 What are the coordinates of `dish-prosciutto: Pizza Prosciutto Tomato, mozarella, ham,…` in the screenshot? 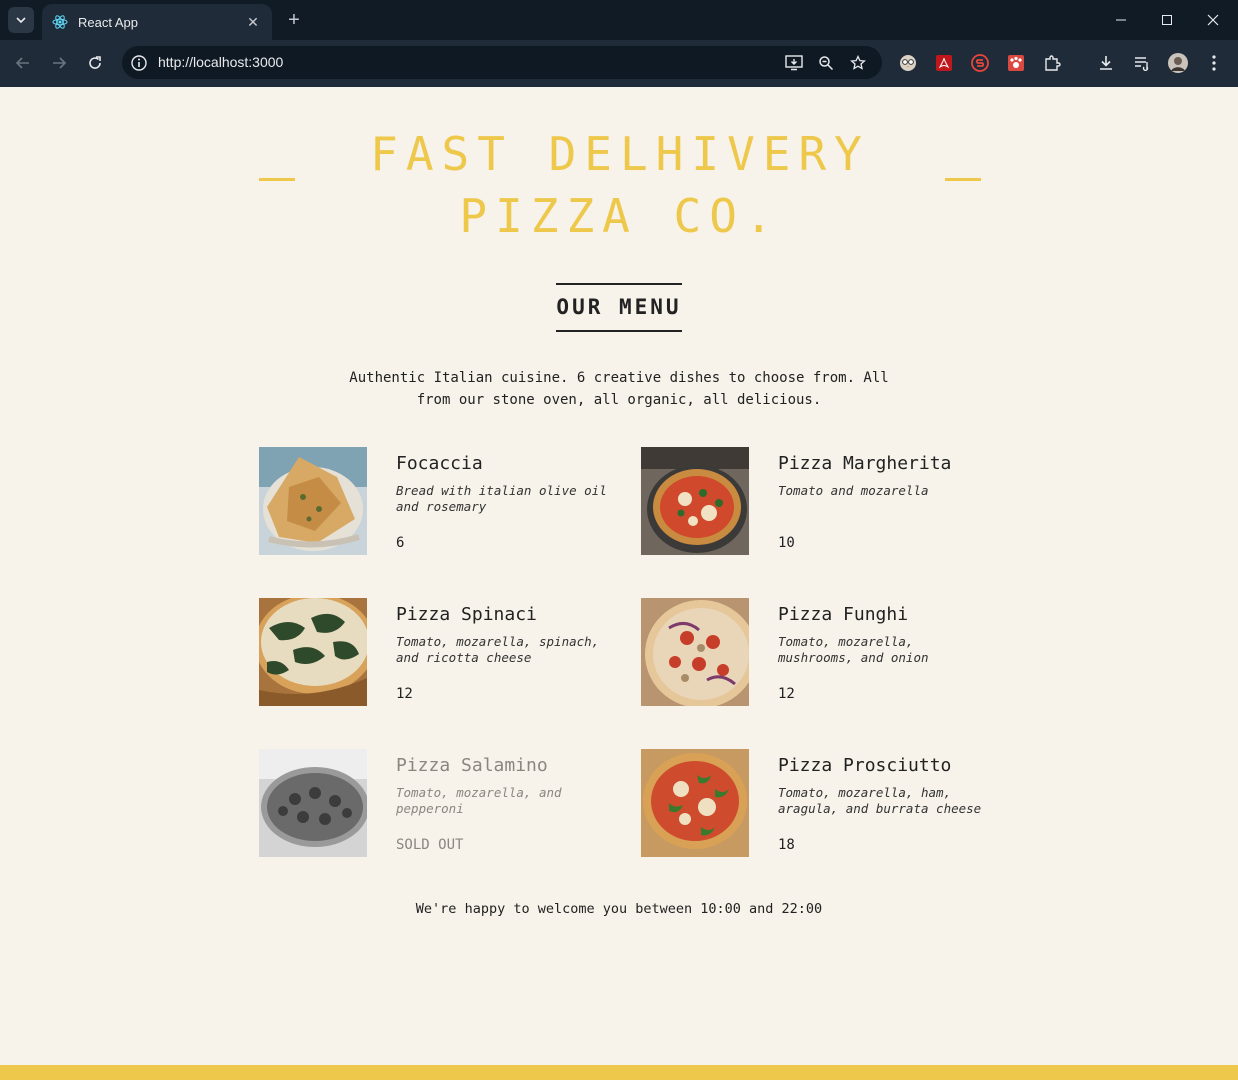 It's located at (821, 804).